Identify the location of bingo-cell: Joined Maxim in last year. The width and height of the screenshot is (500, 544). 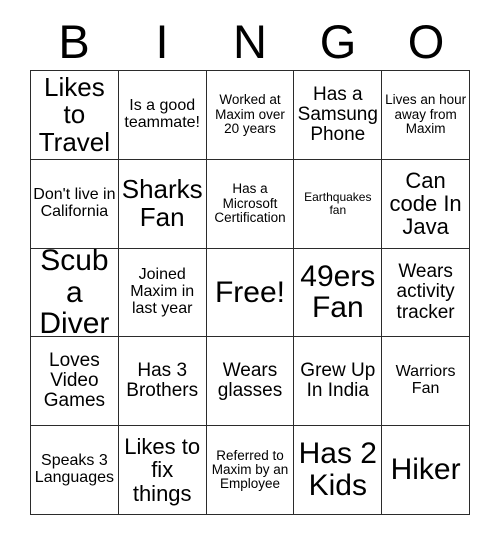
(162, 293).